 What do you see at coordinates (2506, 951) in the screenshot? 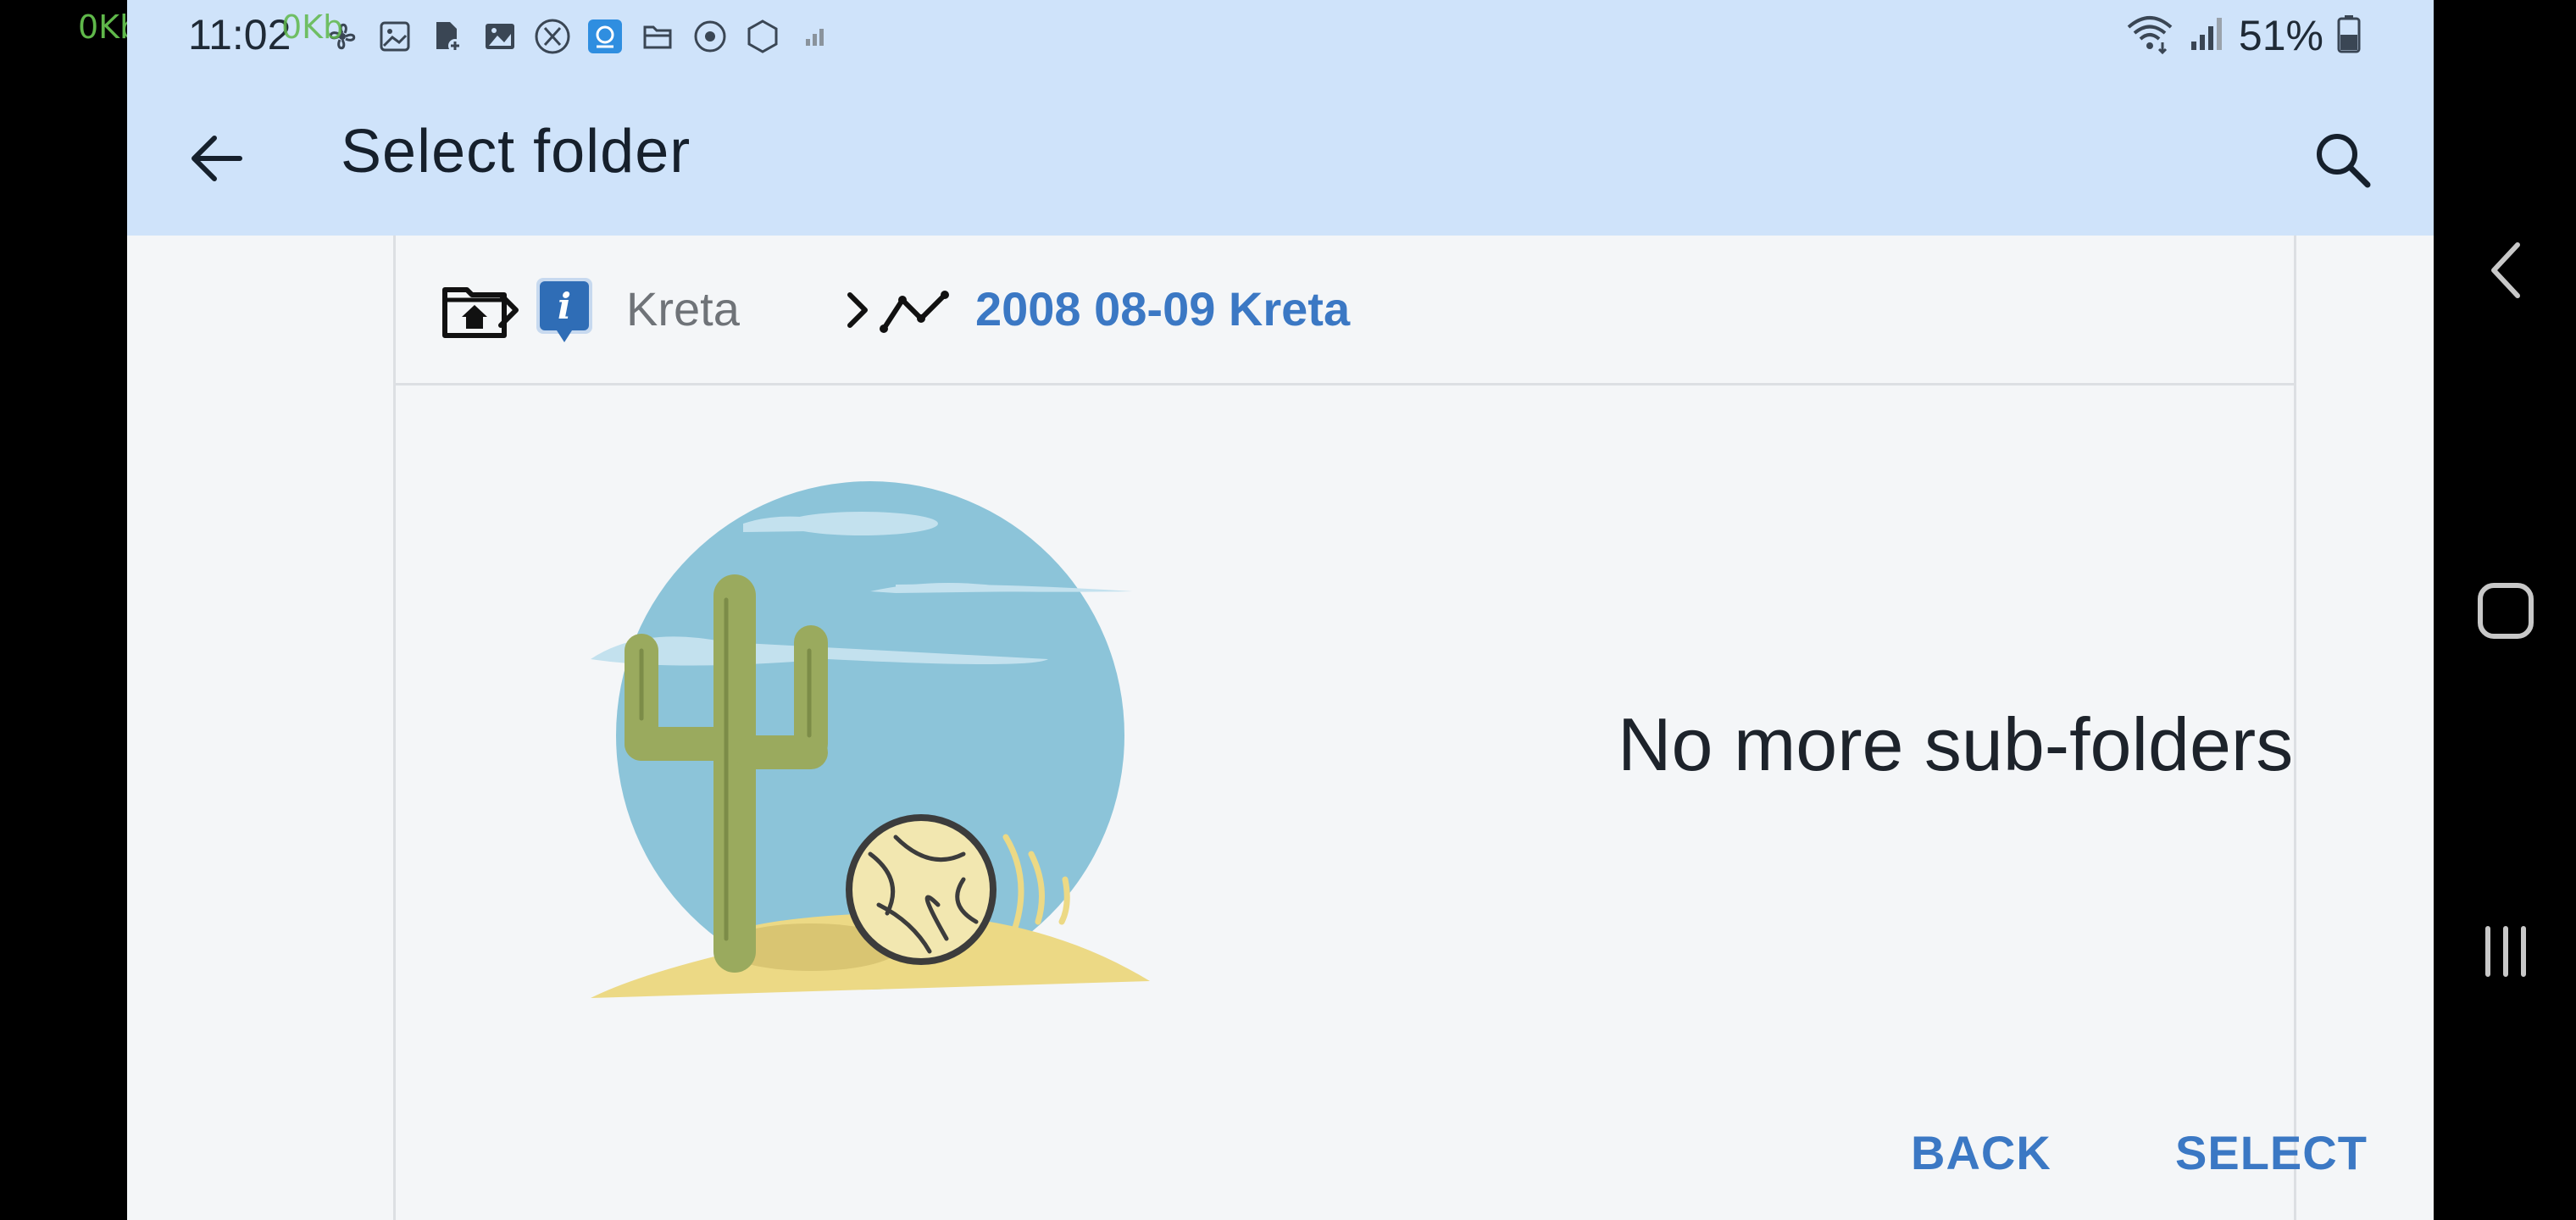
I see `nav-recents-icon` at bounding box center [2506, 951].